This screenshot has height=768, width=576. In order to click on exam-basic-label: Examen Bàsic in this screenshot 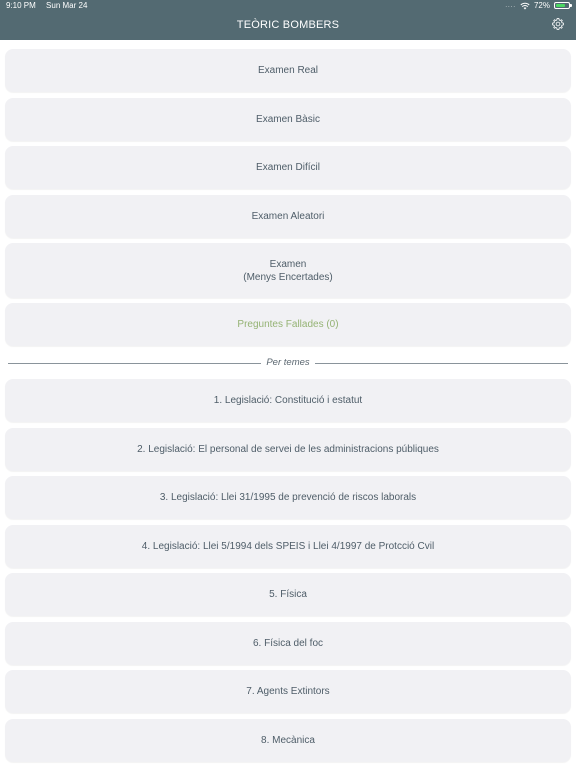, I will do `click(288, 119)`.